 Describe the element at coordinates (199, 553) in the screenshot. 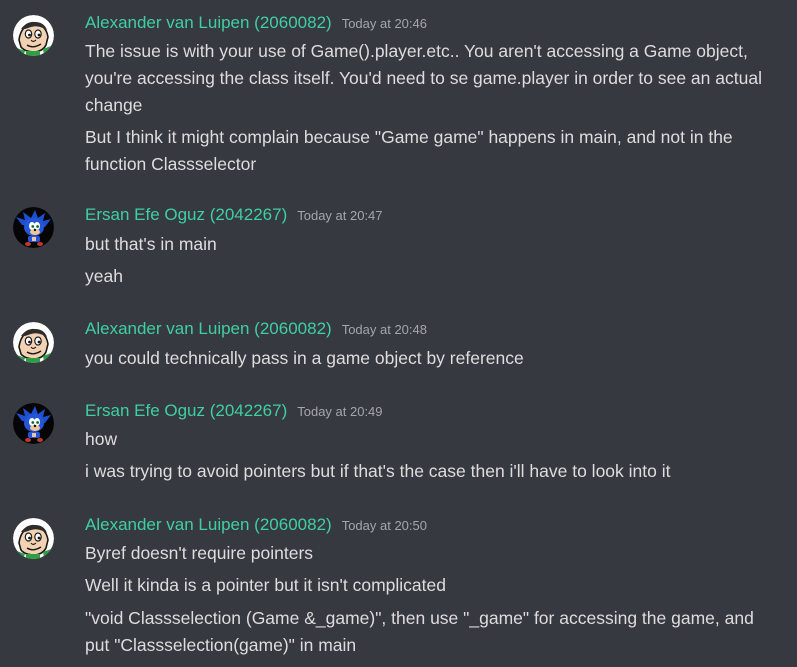

I see `message-text: Byref doesn't require pointers` at that location.